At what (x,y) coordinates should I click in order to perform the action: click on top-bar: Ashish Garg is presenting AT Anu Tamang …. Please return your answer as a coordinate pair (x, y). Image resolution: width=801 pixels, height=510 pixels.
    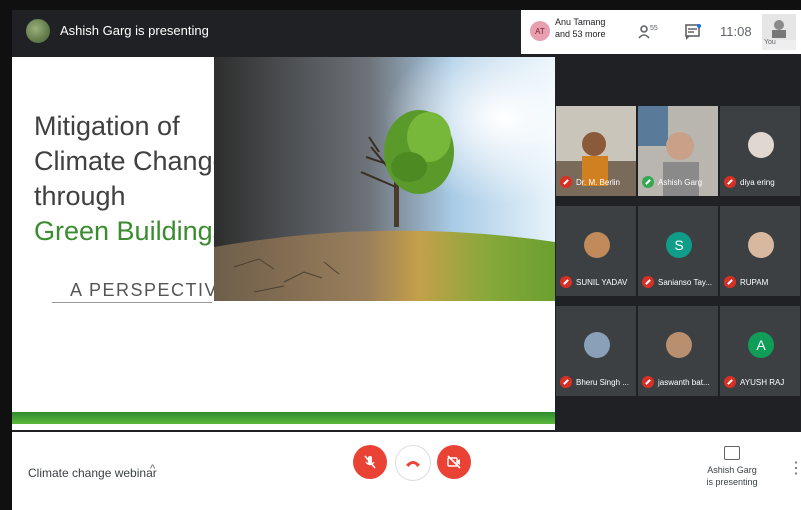
    Looking at the image, I should click on (406, 32).